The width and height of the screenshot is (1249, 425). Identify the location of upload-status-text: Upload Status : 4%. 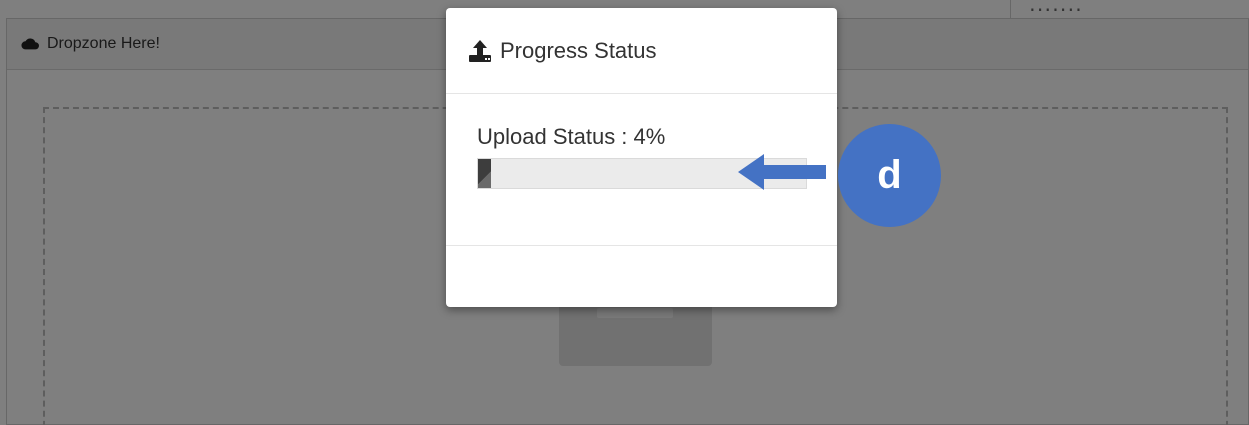
(571, 136).